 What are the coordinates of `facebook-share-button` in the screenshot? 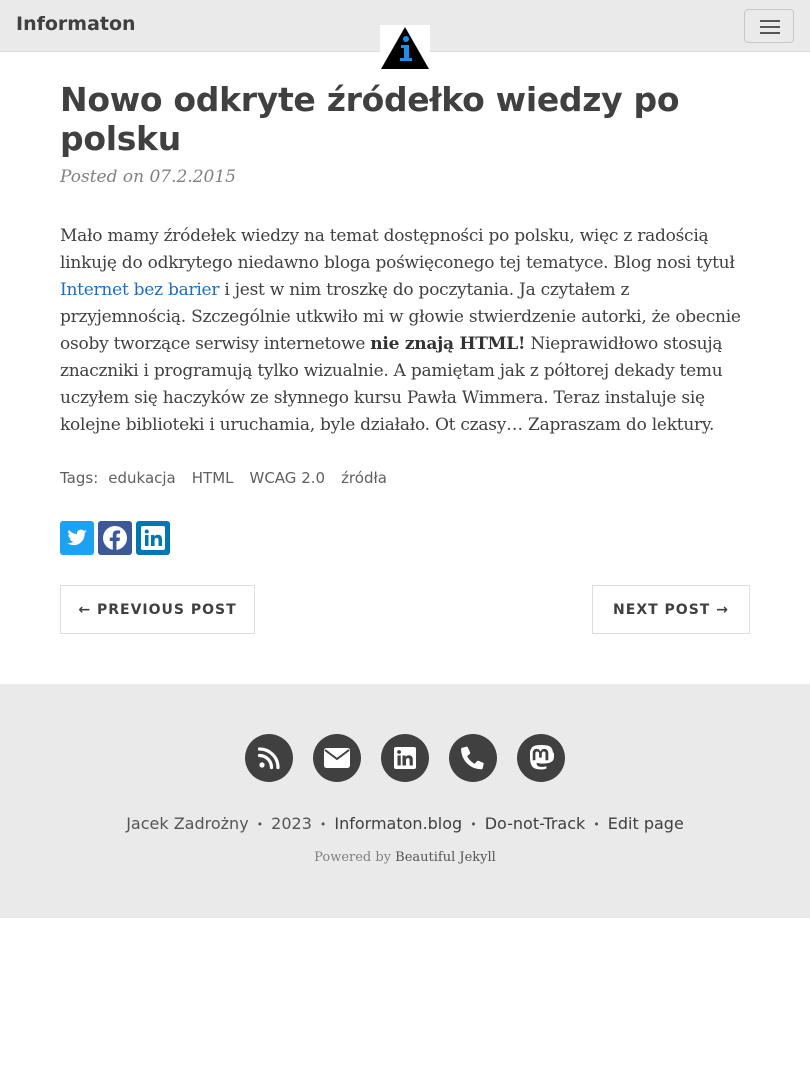 It's located at (115, 538).